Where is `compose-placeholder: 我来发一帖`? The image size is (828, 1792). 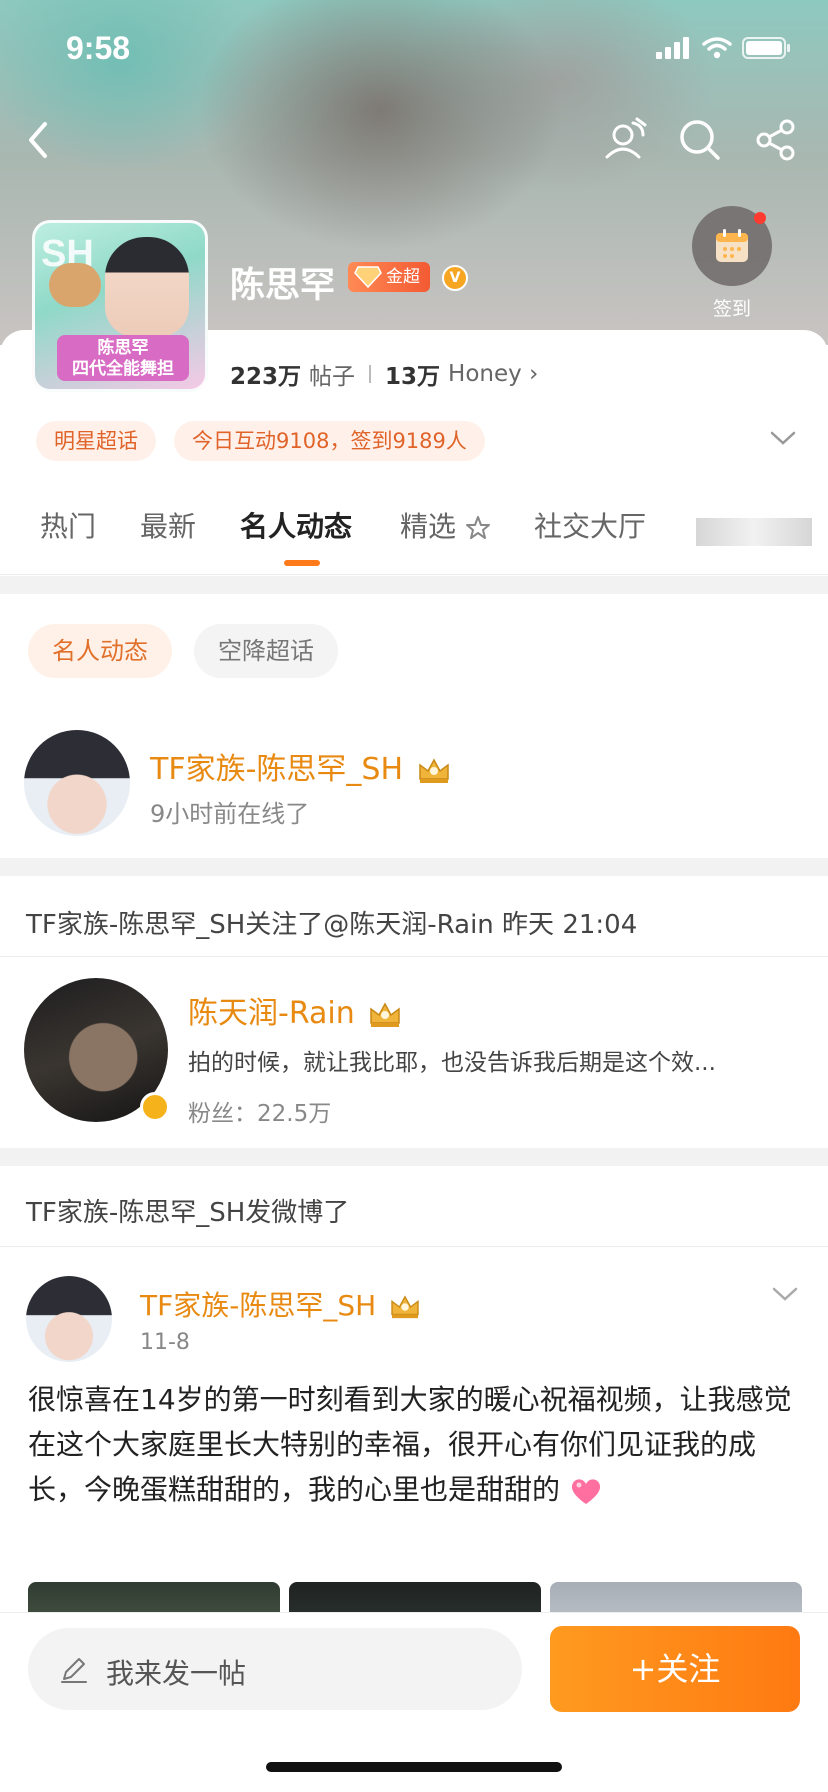 compose-placeholder: 我来发一帖 is located at coordinates (176, 1673).